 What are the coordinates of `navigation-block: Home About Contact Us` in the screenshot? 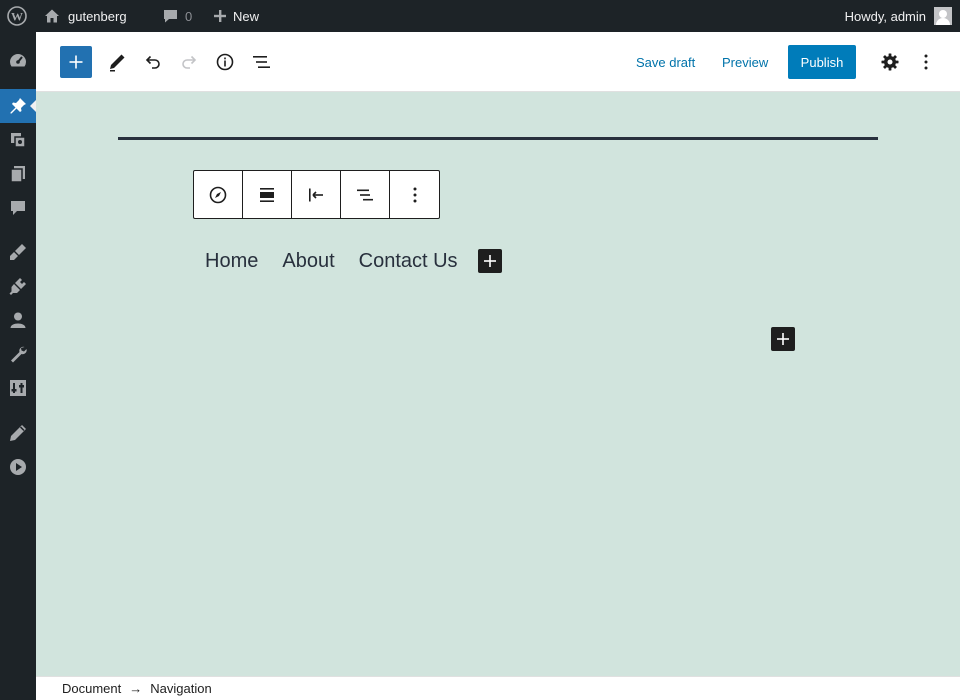 It's located at (347, 261).